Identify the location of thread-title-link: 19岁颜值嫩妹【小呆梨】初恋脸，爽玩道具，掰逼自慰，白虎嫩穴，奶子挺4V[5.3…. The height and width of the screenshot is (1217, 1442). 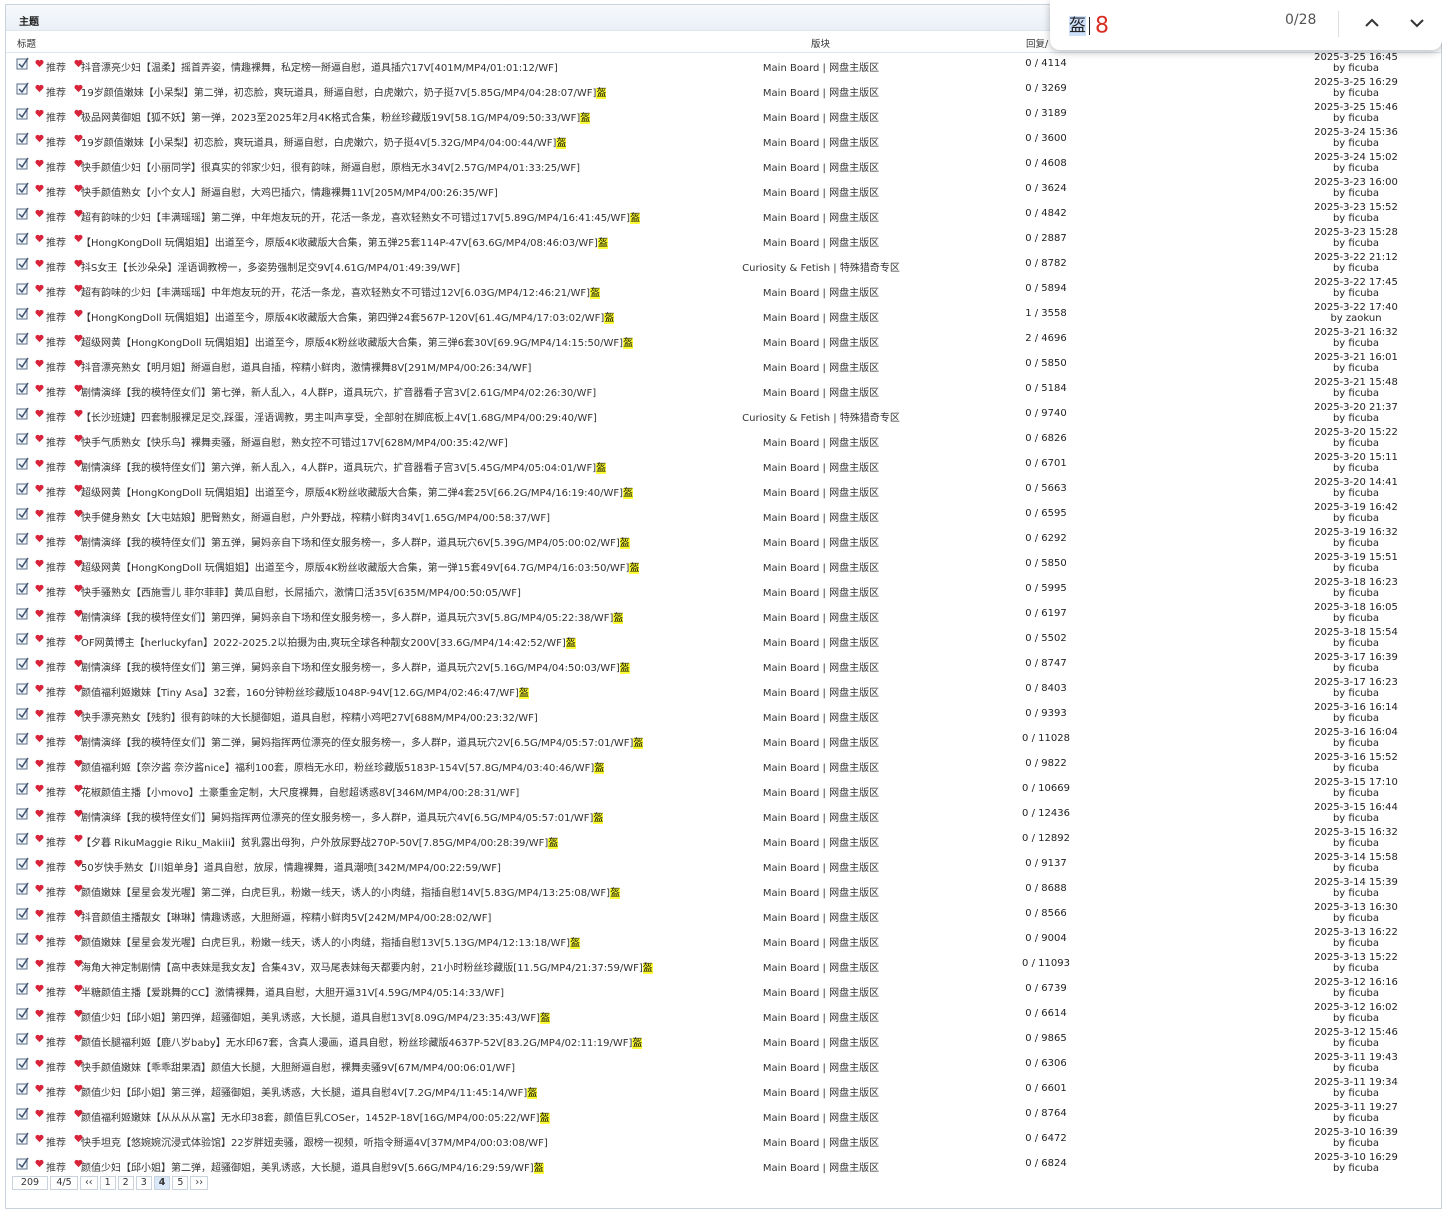
(324, 141).